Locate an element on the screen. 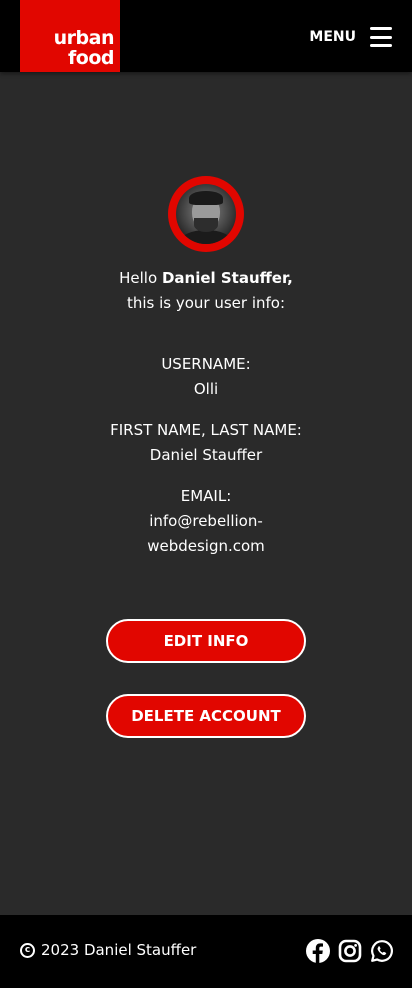 The width and height of the screenshot is (412, 988). instagram-icon is located at coordinates (350, 951).